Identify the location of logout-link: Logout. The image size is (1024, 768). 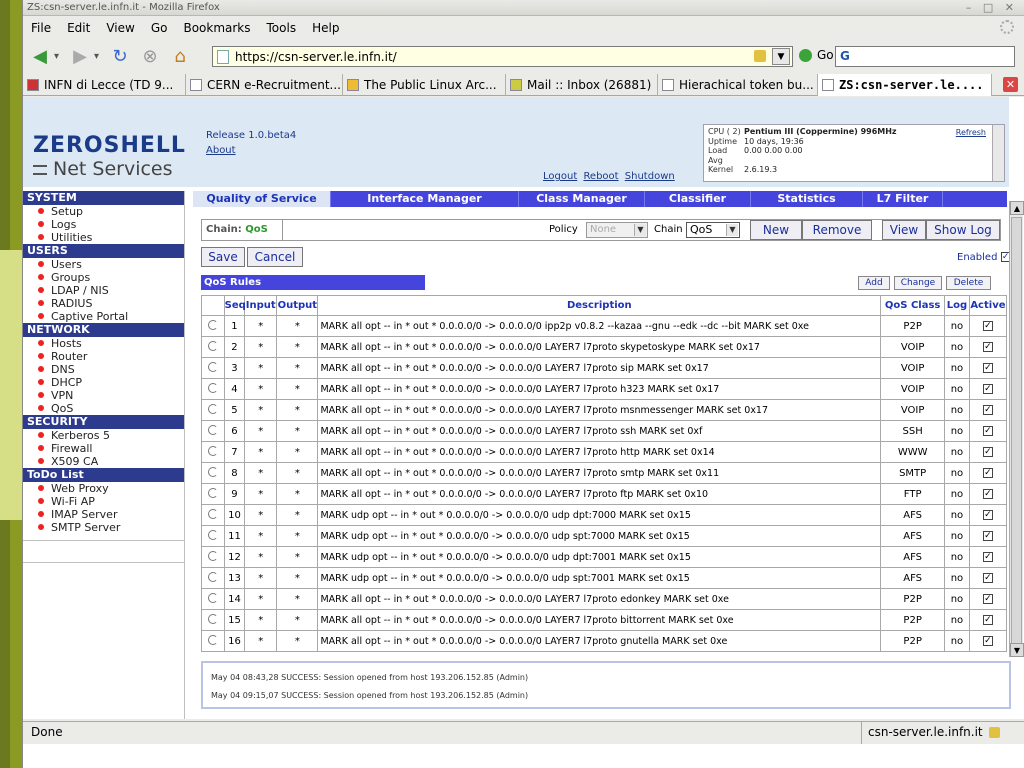
(560, 176).